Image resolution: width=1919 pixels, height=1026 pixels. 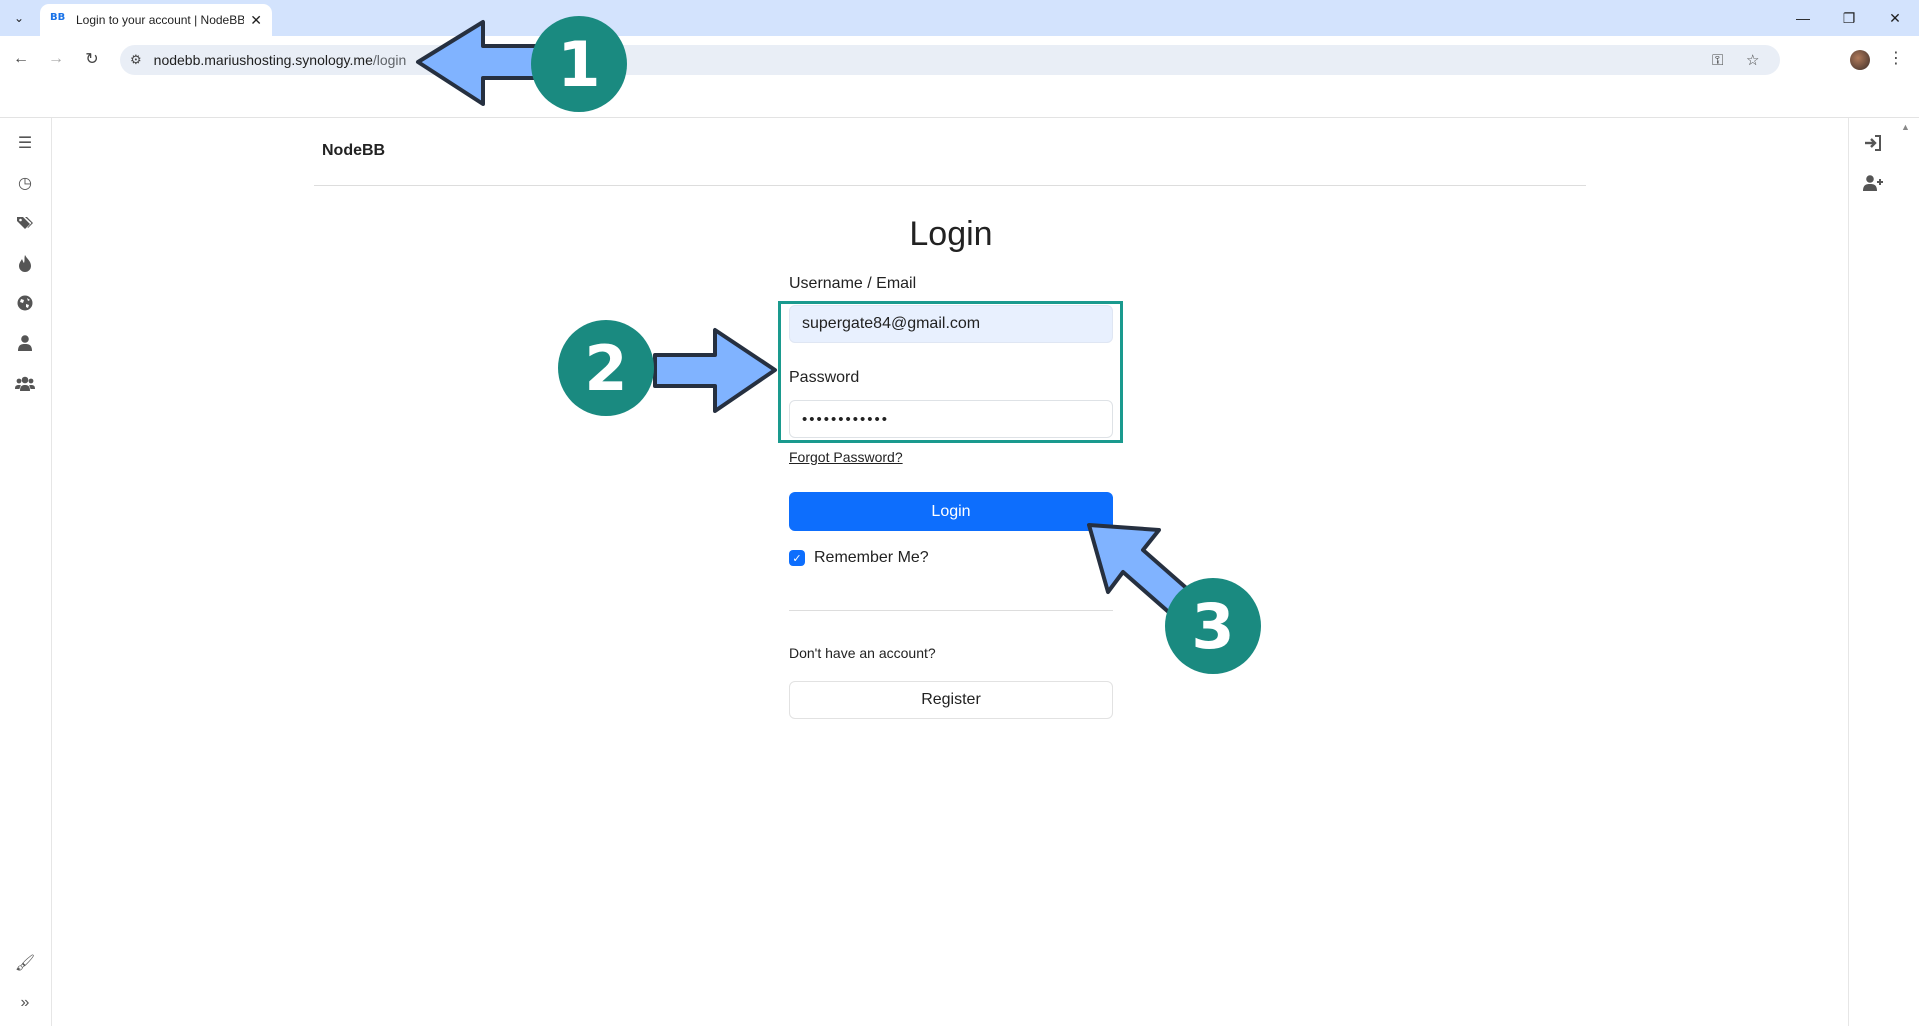 I want to click on step-2-badge: 2, so click(x=606, y=368).